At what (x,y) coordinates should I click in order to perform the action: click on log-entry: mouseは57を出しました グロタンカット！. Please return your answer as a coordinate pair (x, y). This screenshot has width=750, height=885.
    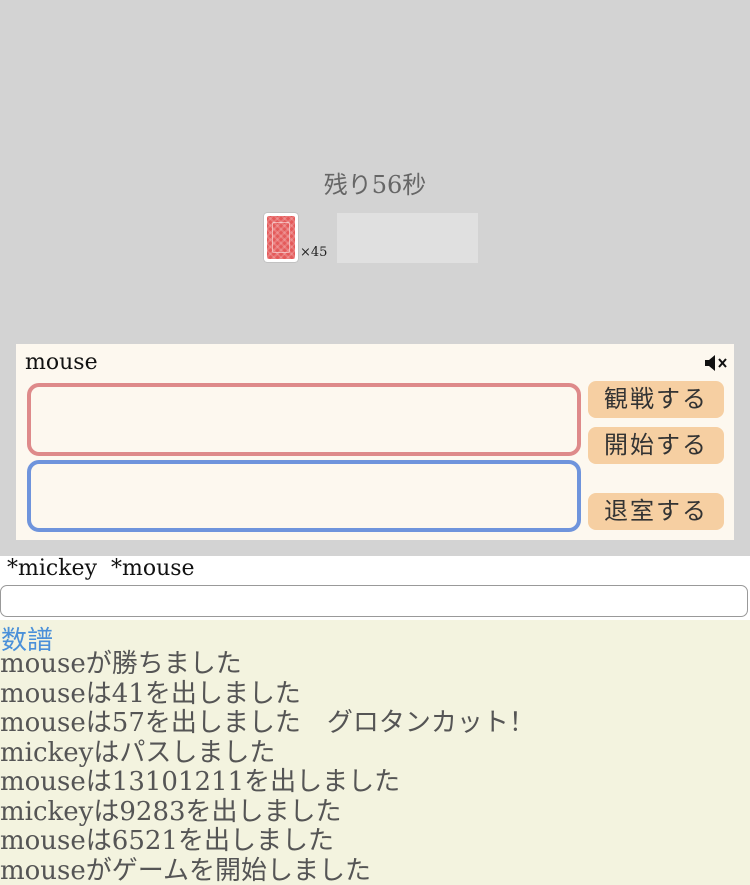
    Looking at the image, I should click on (267, 723).